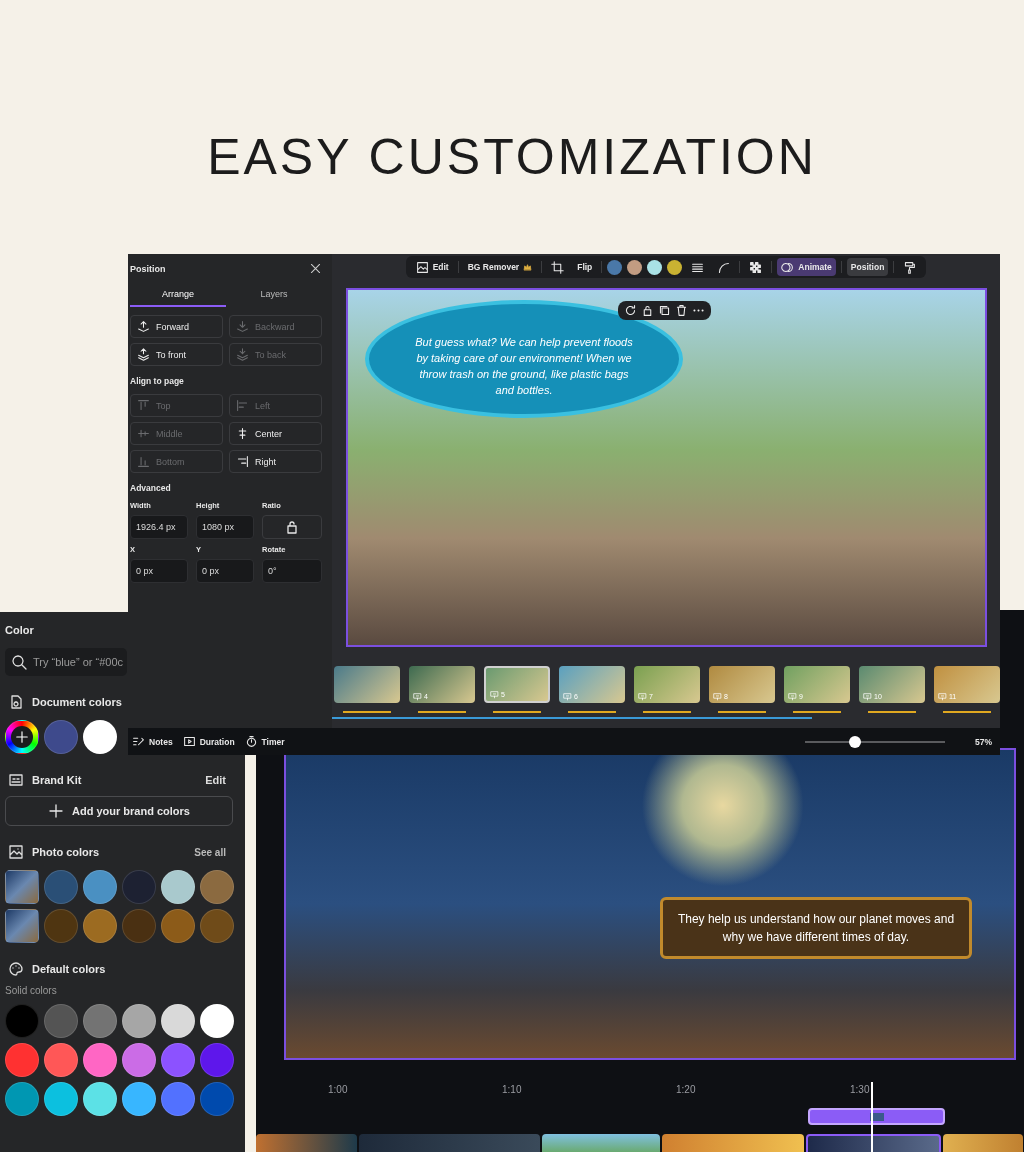  What do you see at coordinates (876, 1116) in the screenshot?
I see `audio-clip` at bounding box center [876, 1116].